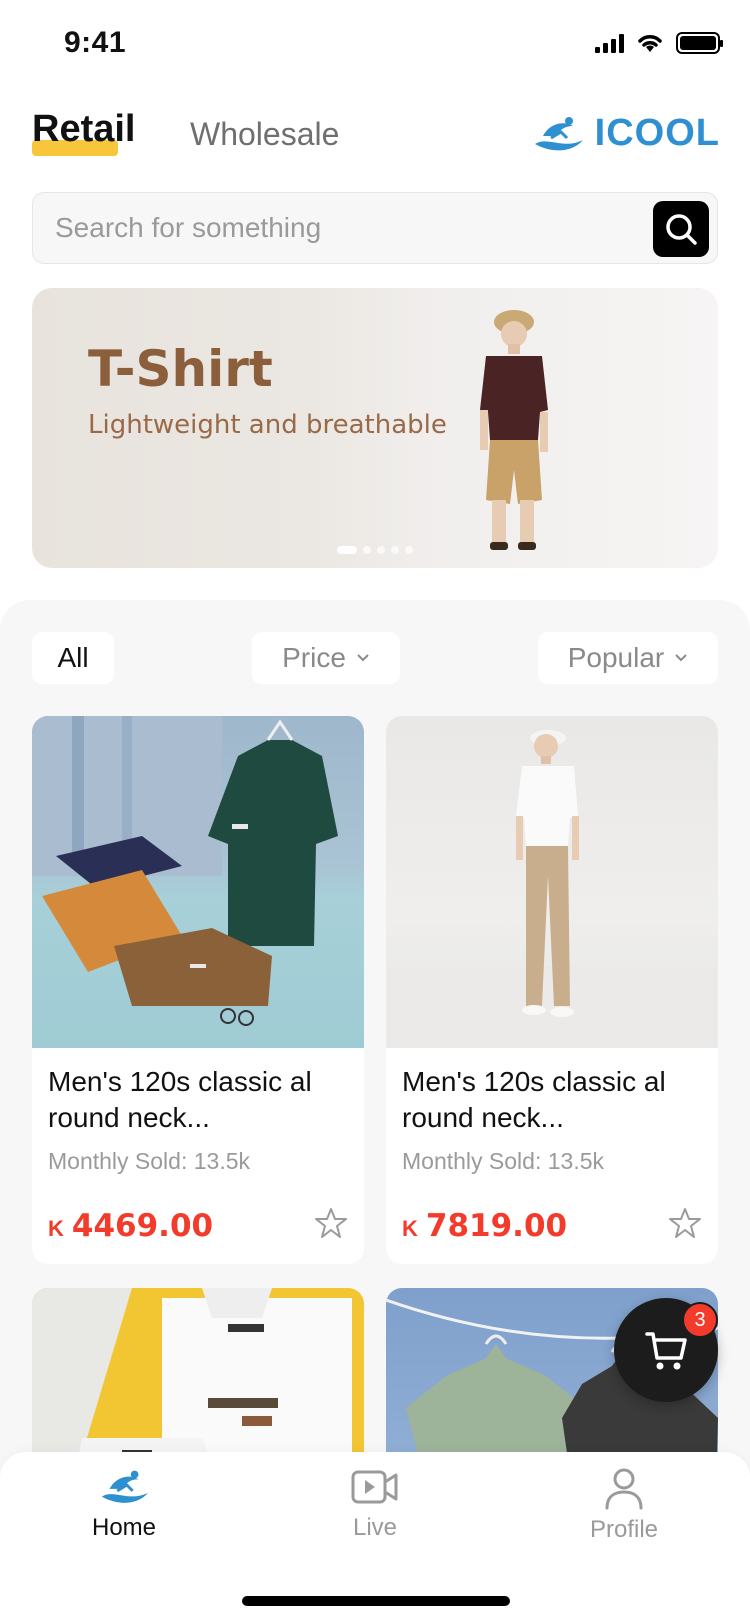  I want to click on banner-title: T-Shirt, so click(180, 369).